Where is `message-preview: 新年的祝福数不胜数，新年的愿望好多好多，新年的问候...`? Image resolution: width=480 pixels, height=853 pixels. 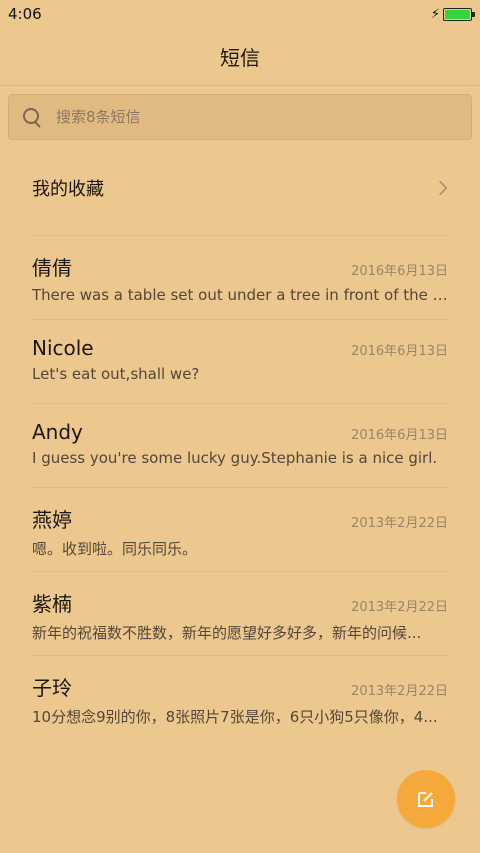 message-preview: 新年的祝福数不胜数，新年的愿望好多好多，新年的问候... is located at coordinates (227, 633).